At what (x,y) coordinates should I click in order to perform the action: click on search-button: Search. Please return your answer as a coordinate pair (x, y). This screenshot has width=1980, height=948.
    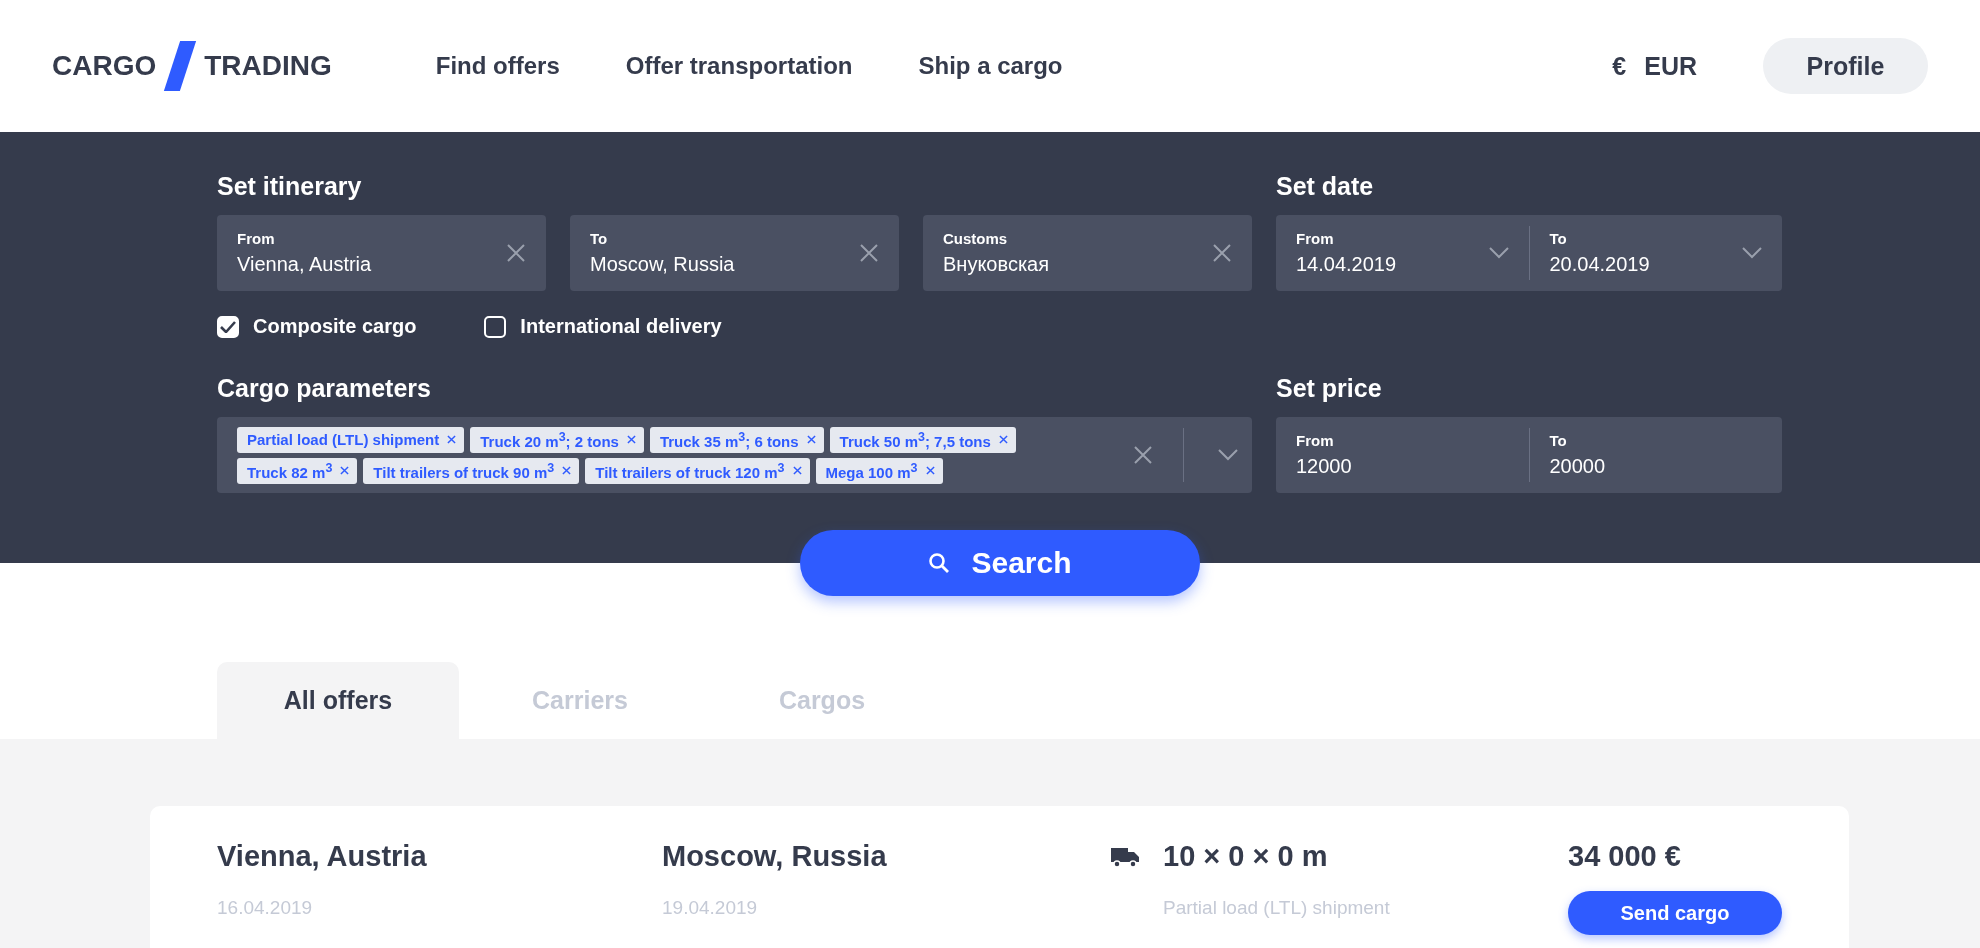
    Looking at the image, I should click on (999, 563).